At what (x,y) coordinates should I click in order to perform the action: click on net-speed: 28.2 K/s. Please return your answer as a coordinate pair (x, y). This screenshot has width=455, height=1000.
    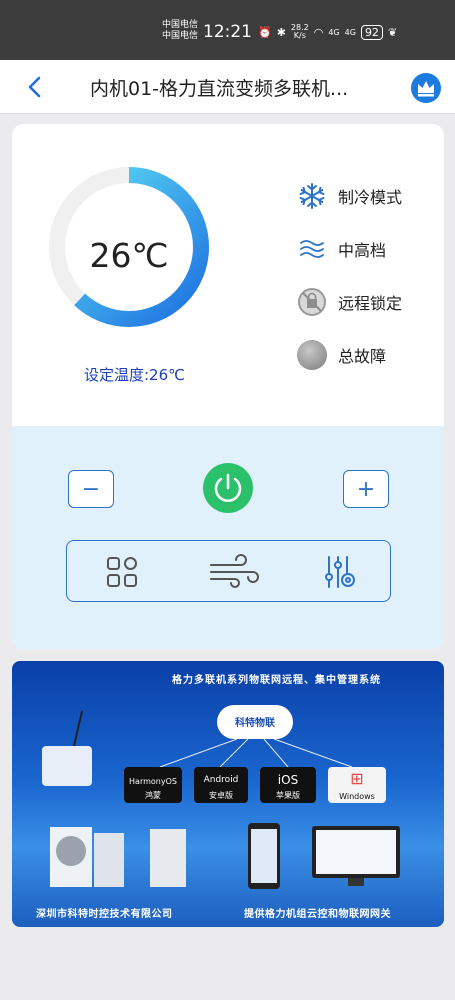
    Looking at the image, I should click on (300, 32).